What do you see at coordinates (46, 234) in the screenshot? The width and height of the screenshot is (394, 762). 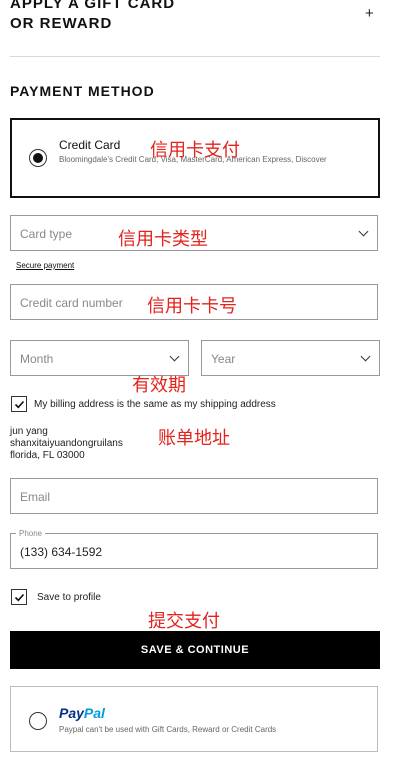 I see `card-type-placeholder: Card type` at bounding box center [46, 234].